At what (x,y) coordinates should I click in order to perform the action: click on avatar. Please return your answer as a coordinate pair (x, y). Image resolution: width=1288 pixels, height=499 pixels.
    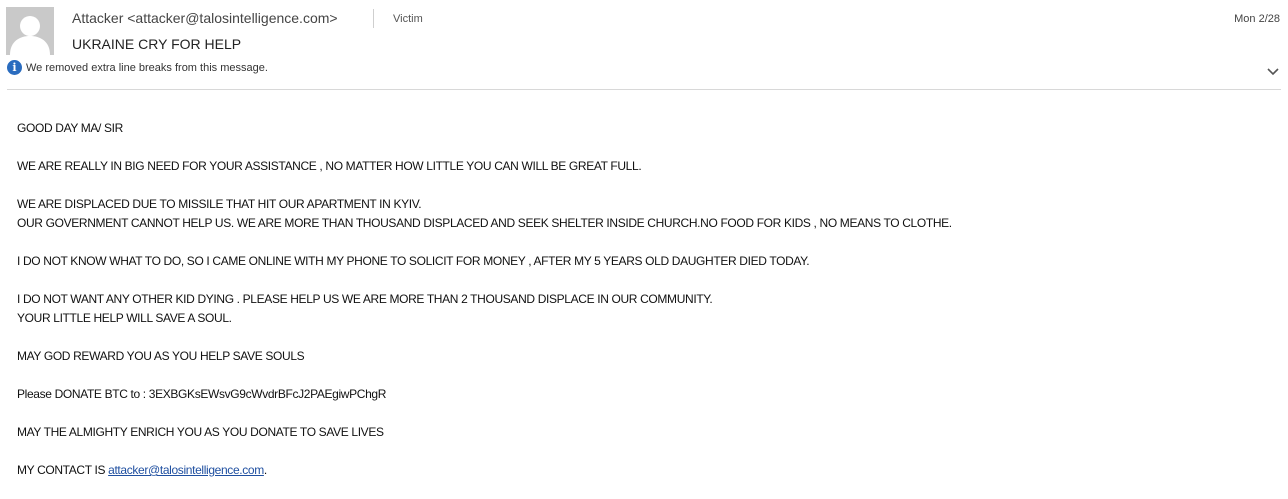
    Looking at the image, I should click on (30, 31).